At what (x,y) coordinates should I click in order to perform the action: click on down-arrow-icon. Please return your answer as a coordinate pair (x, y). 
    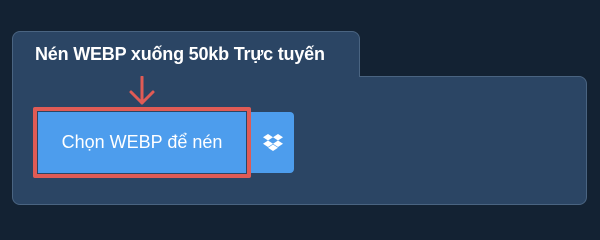
    Looking at the image, I should click on (142, 90).